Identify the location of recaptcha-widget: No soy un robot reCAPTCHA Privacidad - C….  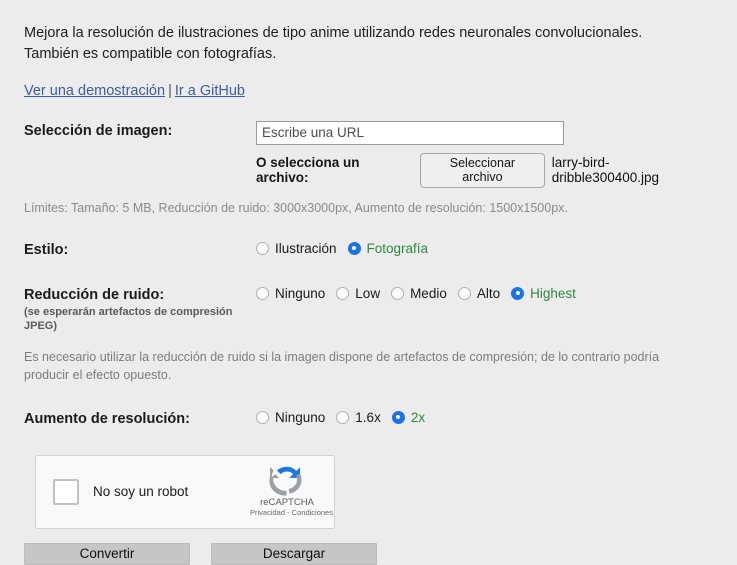
(185, 491).